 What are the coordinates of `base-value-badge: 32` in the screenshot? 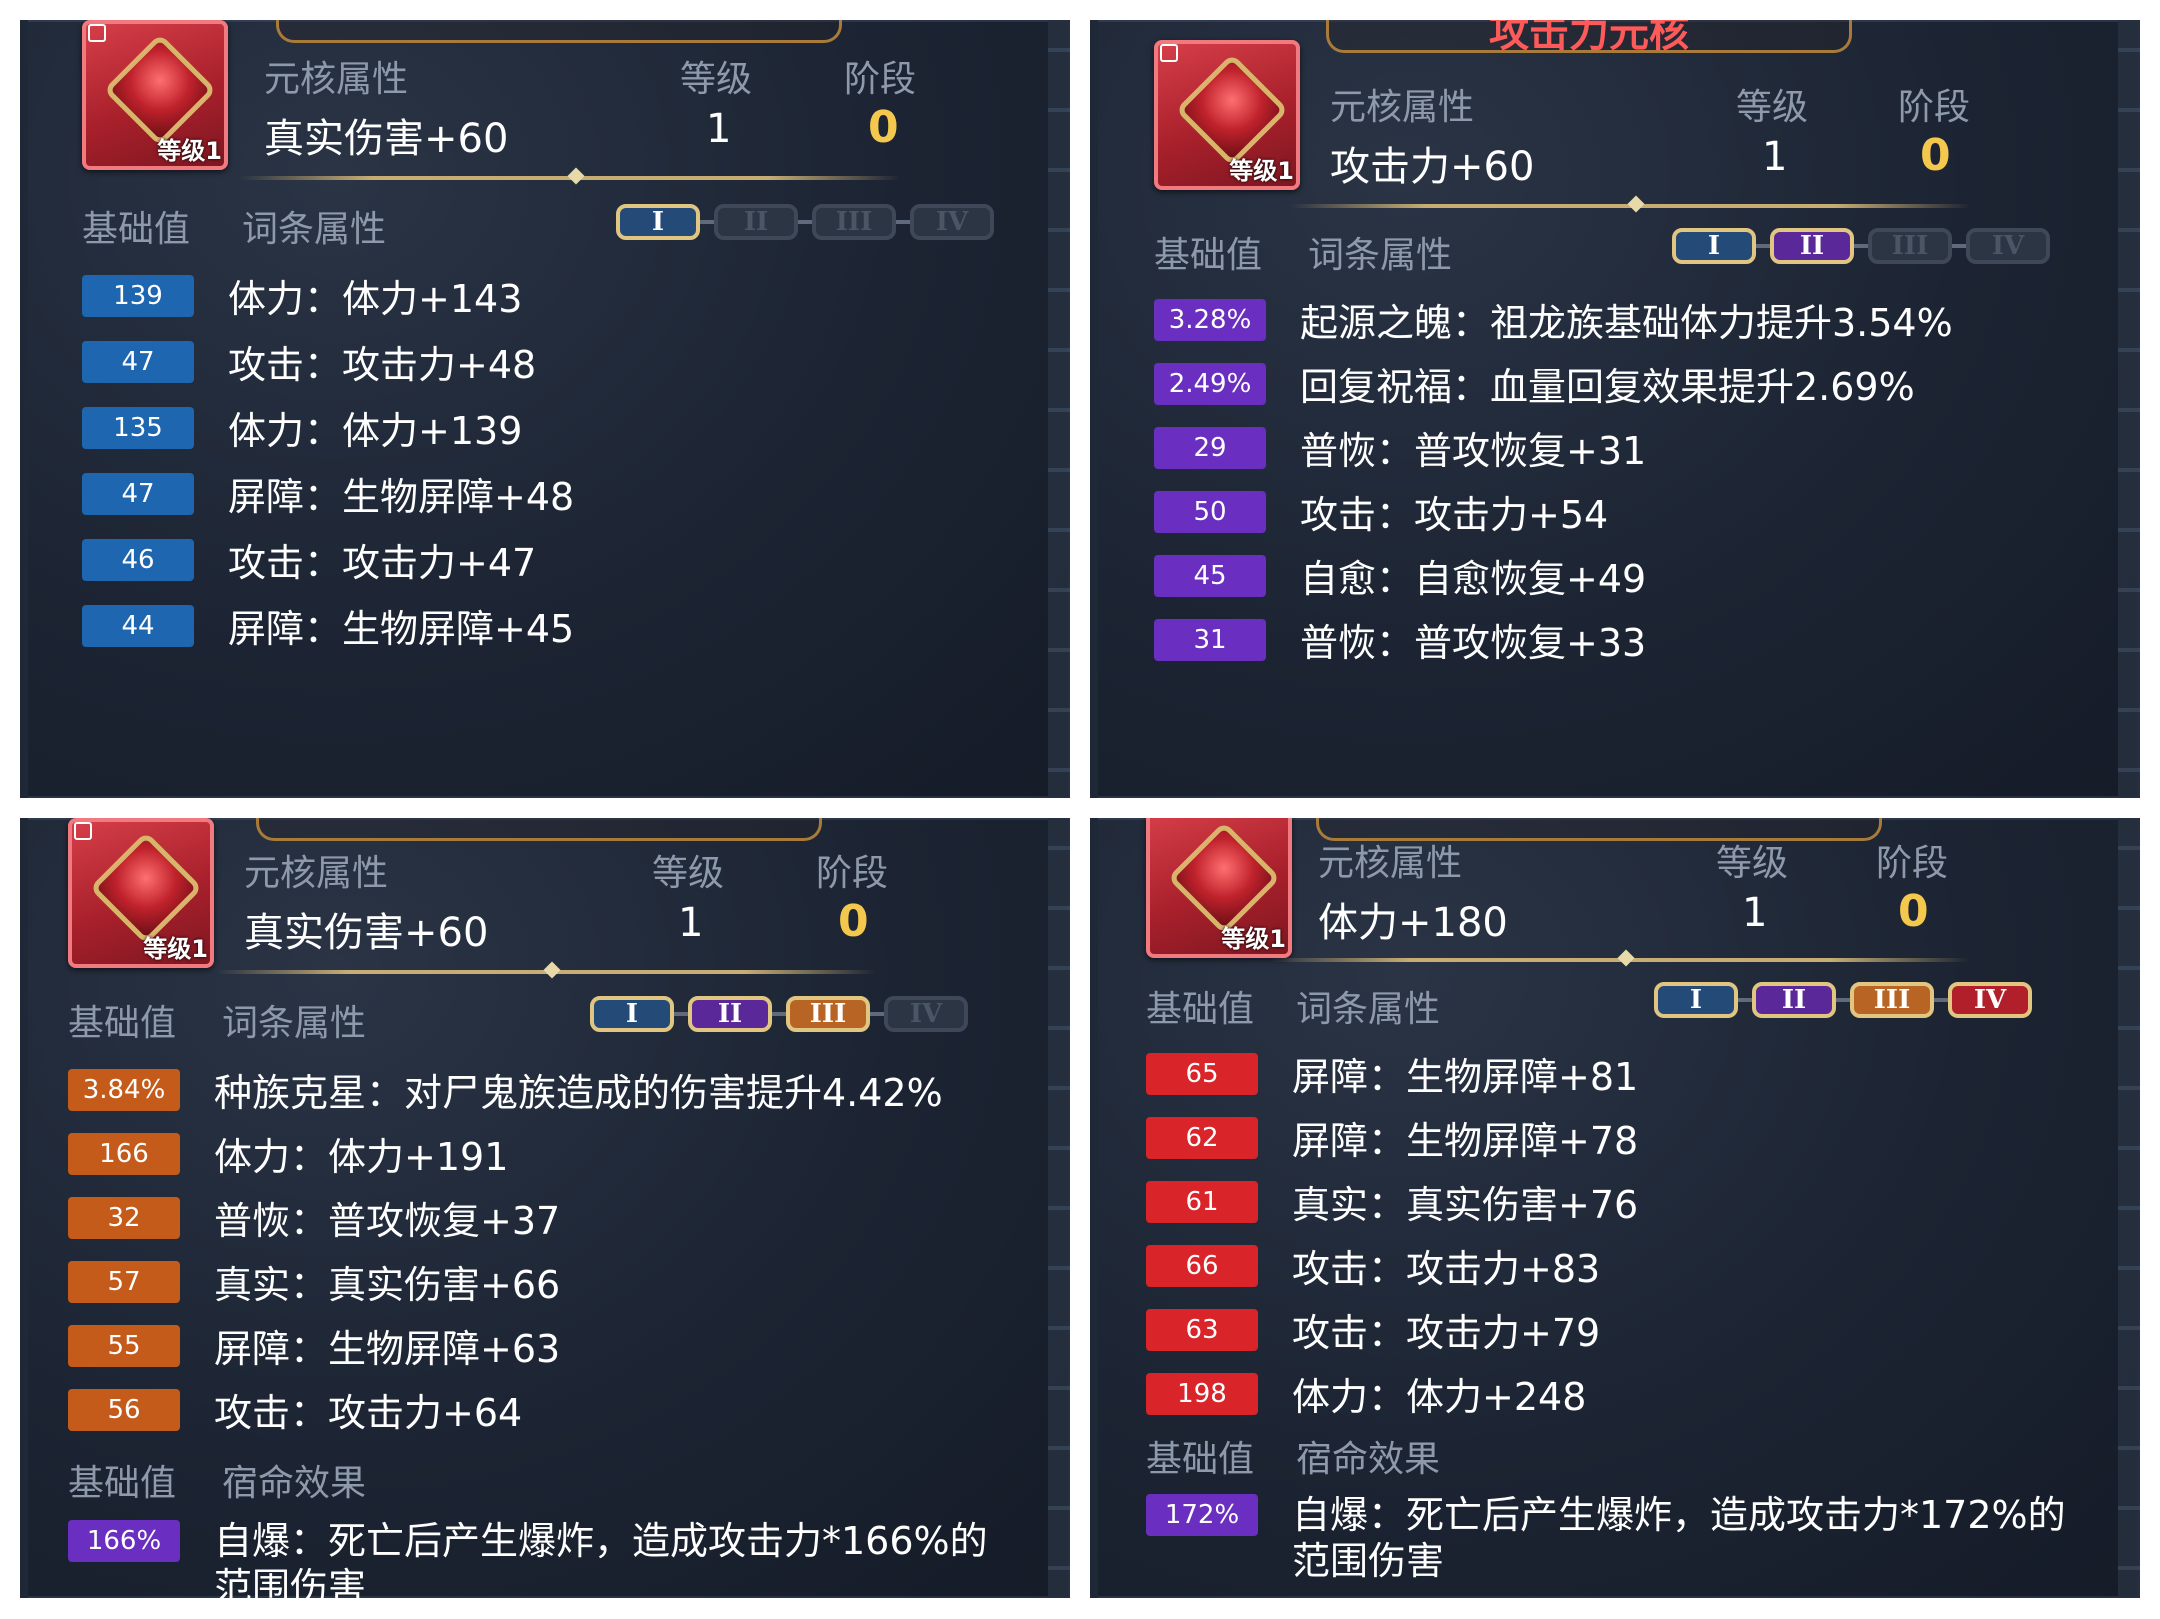 It's located at (124, 1217).